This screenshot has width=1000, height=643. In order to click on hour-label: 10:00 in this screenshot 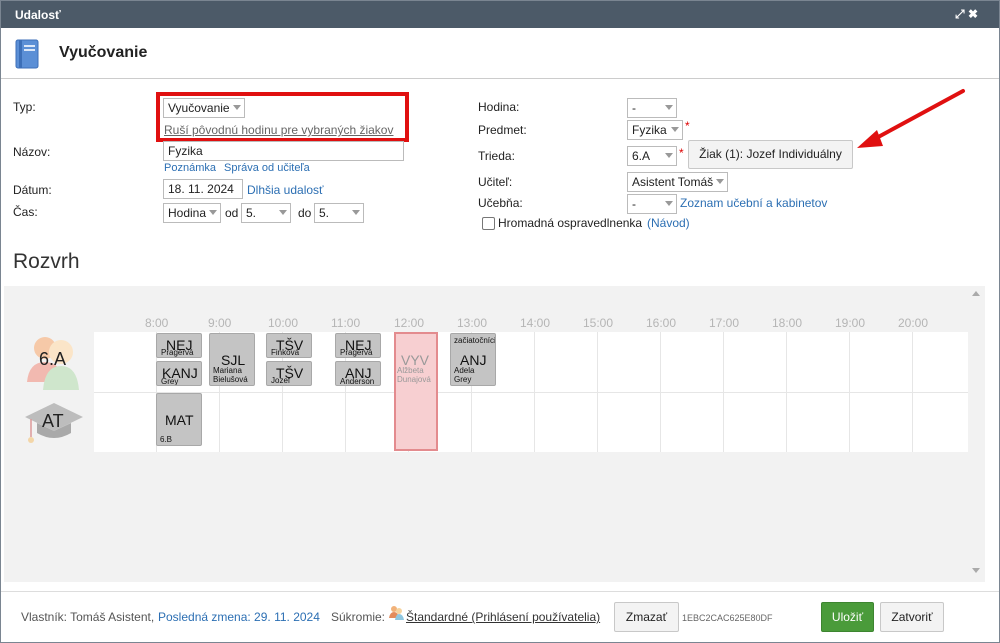, I will do `click(283, 323)`.